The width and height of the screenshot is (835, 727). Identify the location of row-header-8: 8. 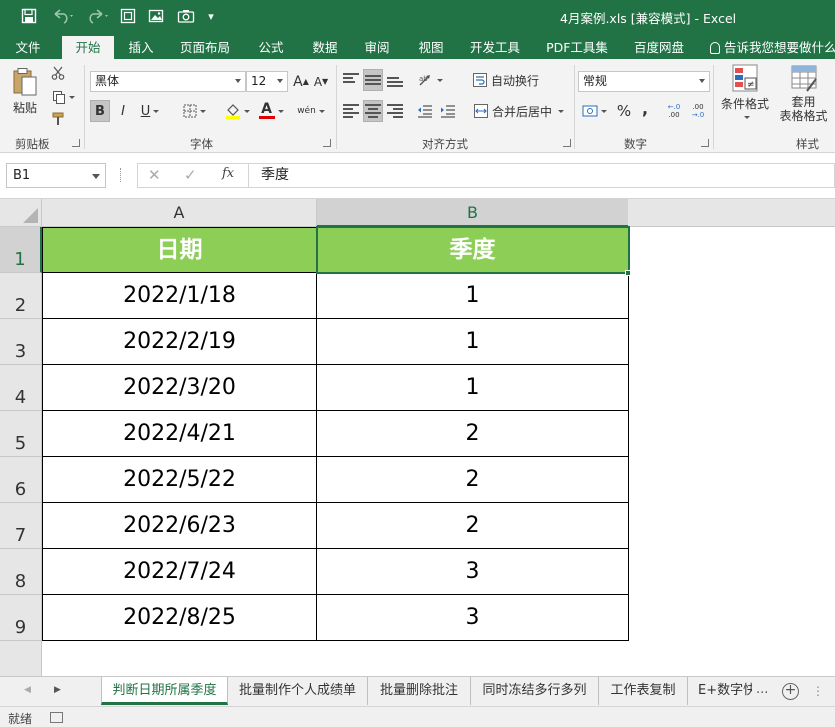
(21, 572).